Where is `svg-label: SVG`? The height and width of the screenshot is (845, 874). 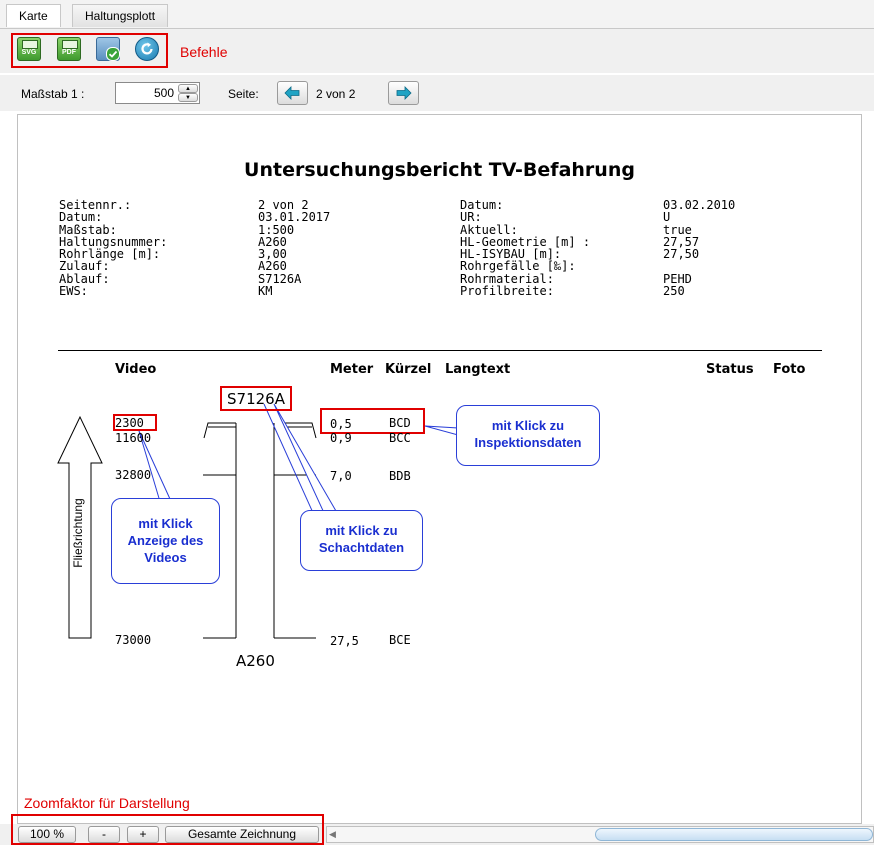 svg-label: SVG is located at coordinates (29, 52).